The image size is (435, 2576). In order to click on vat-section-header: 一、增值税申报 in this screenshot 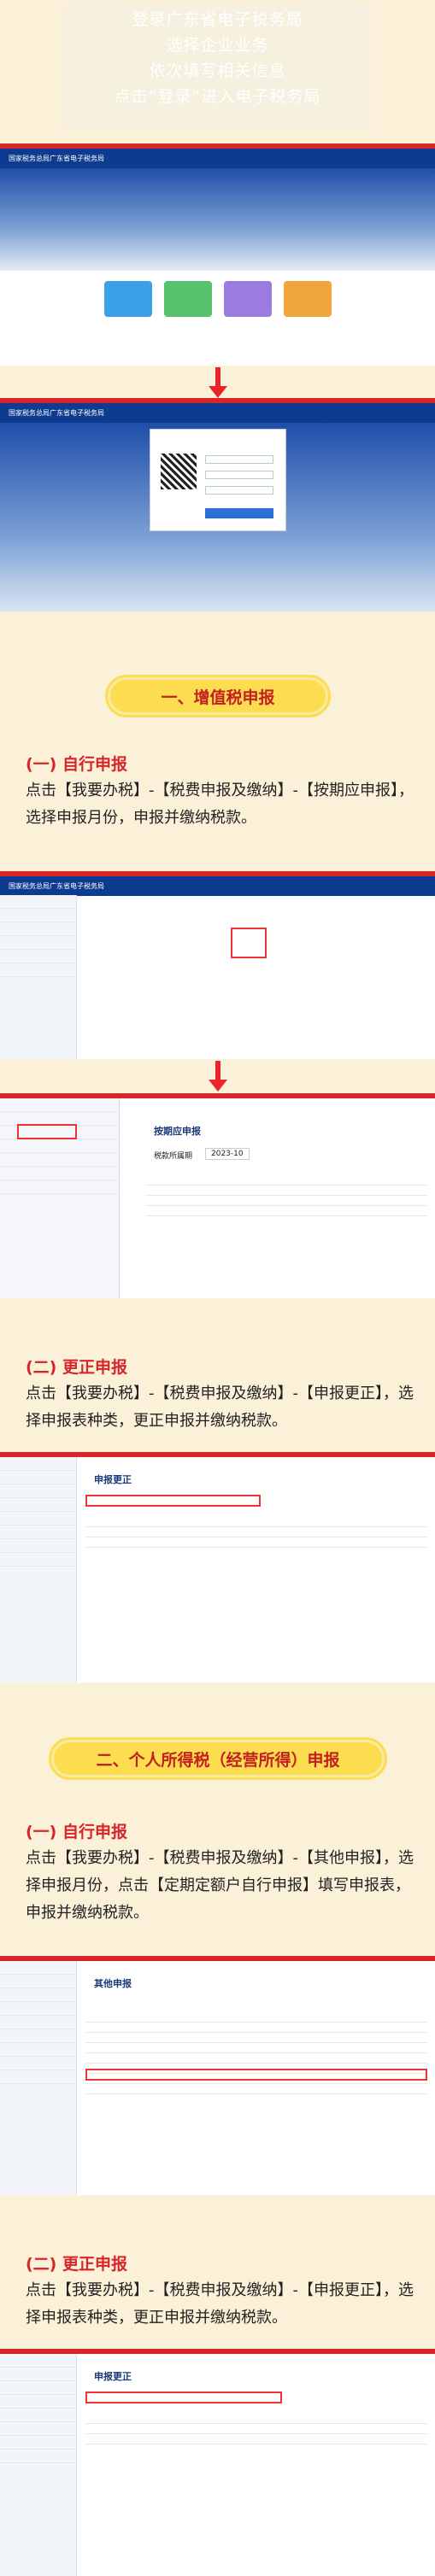, I will do `click(218, 696)`.